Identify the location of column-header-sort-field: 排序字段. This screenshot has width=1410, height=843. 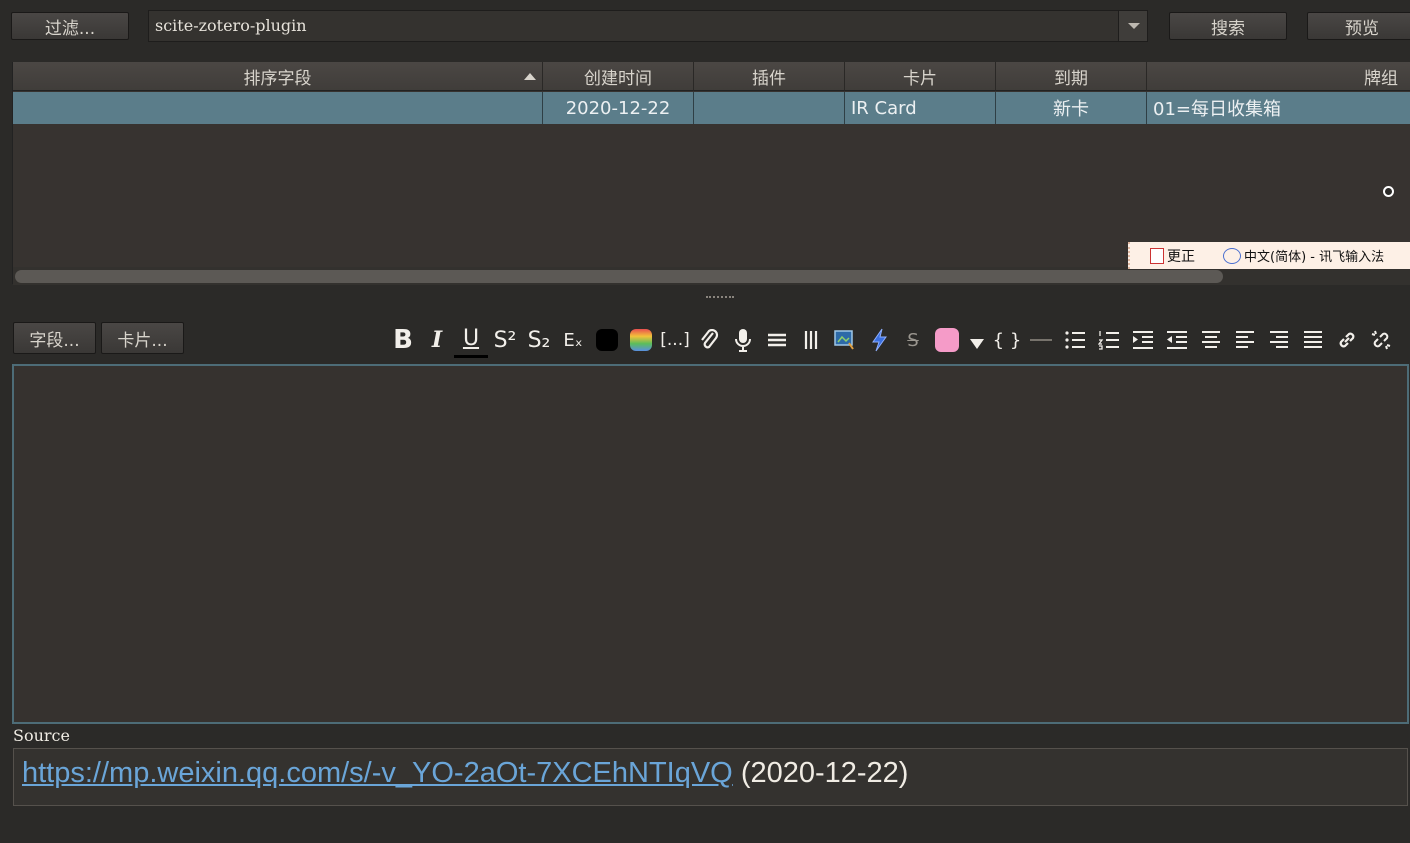
(278, 76).